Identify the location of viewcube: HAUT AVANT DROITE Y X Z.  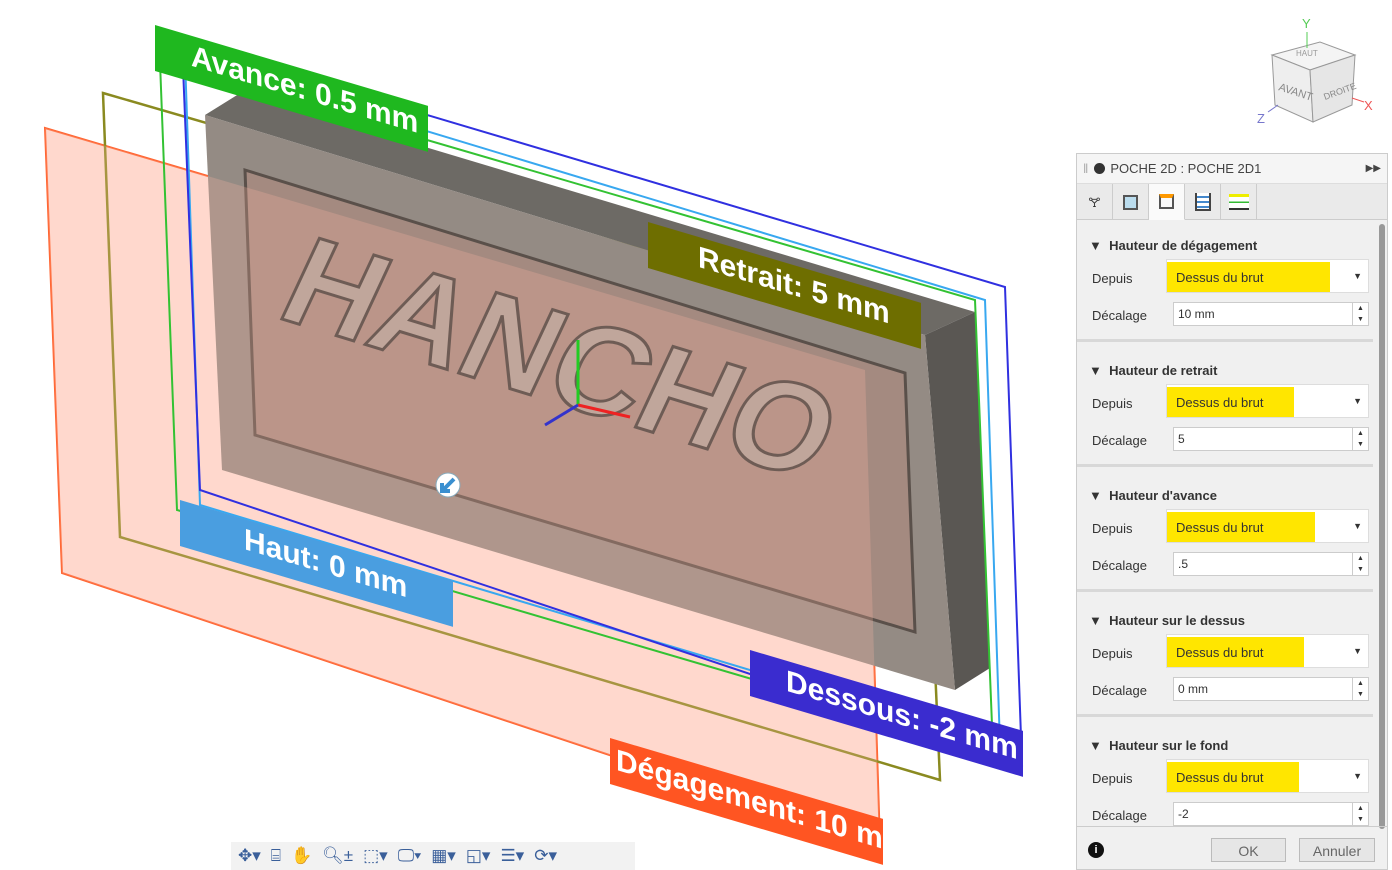
(1315, 71).